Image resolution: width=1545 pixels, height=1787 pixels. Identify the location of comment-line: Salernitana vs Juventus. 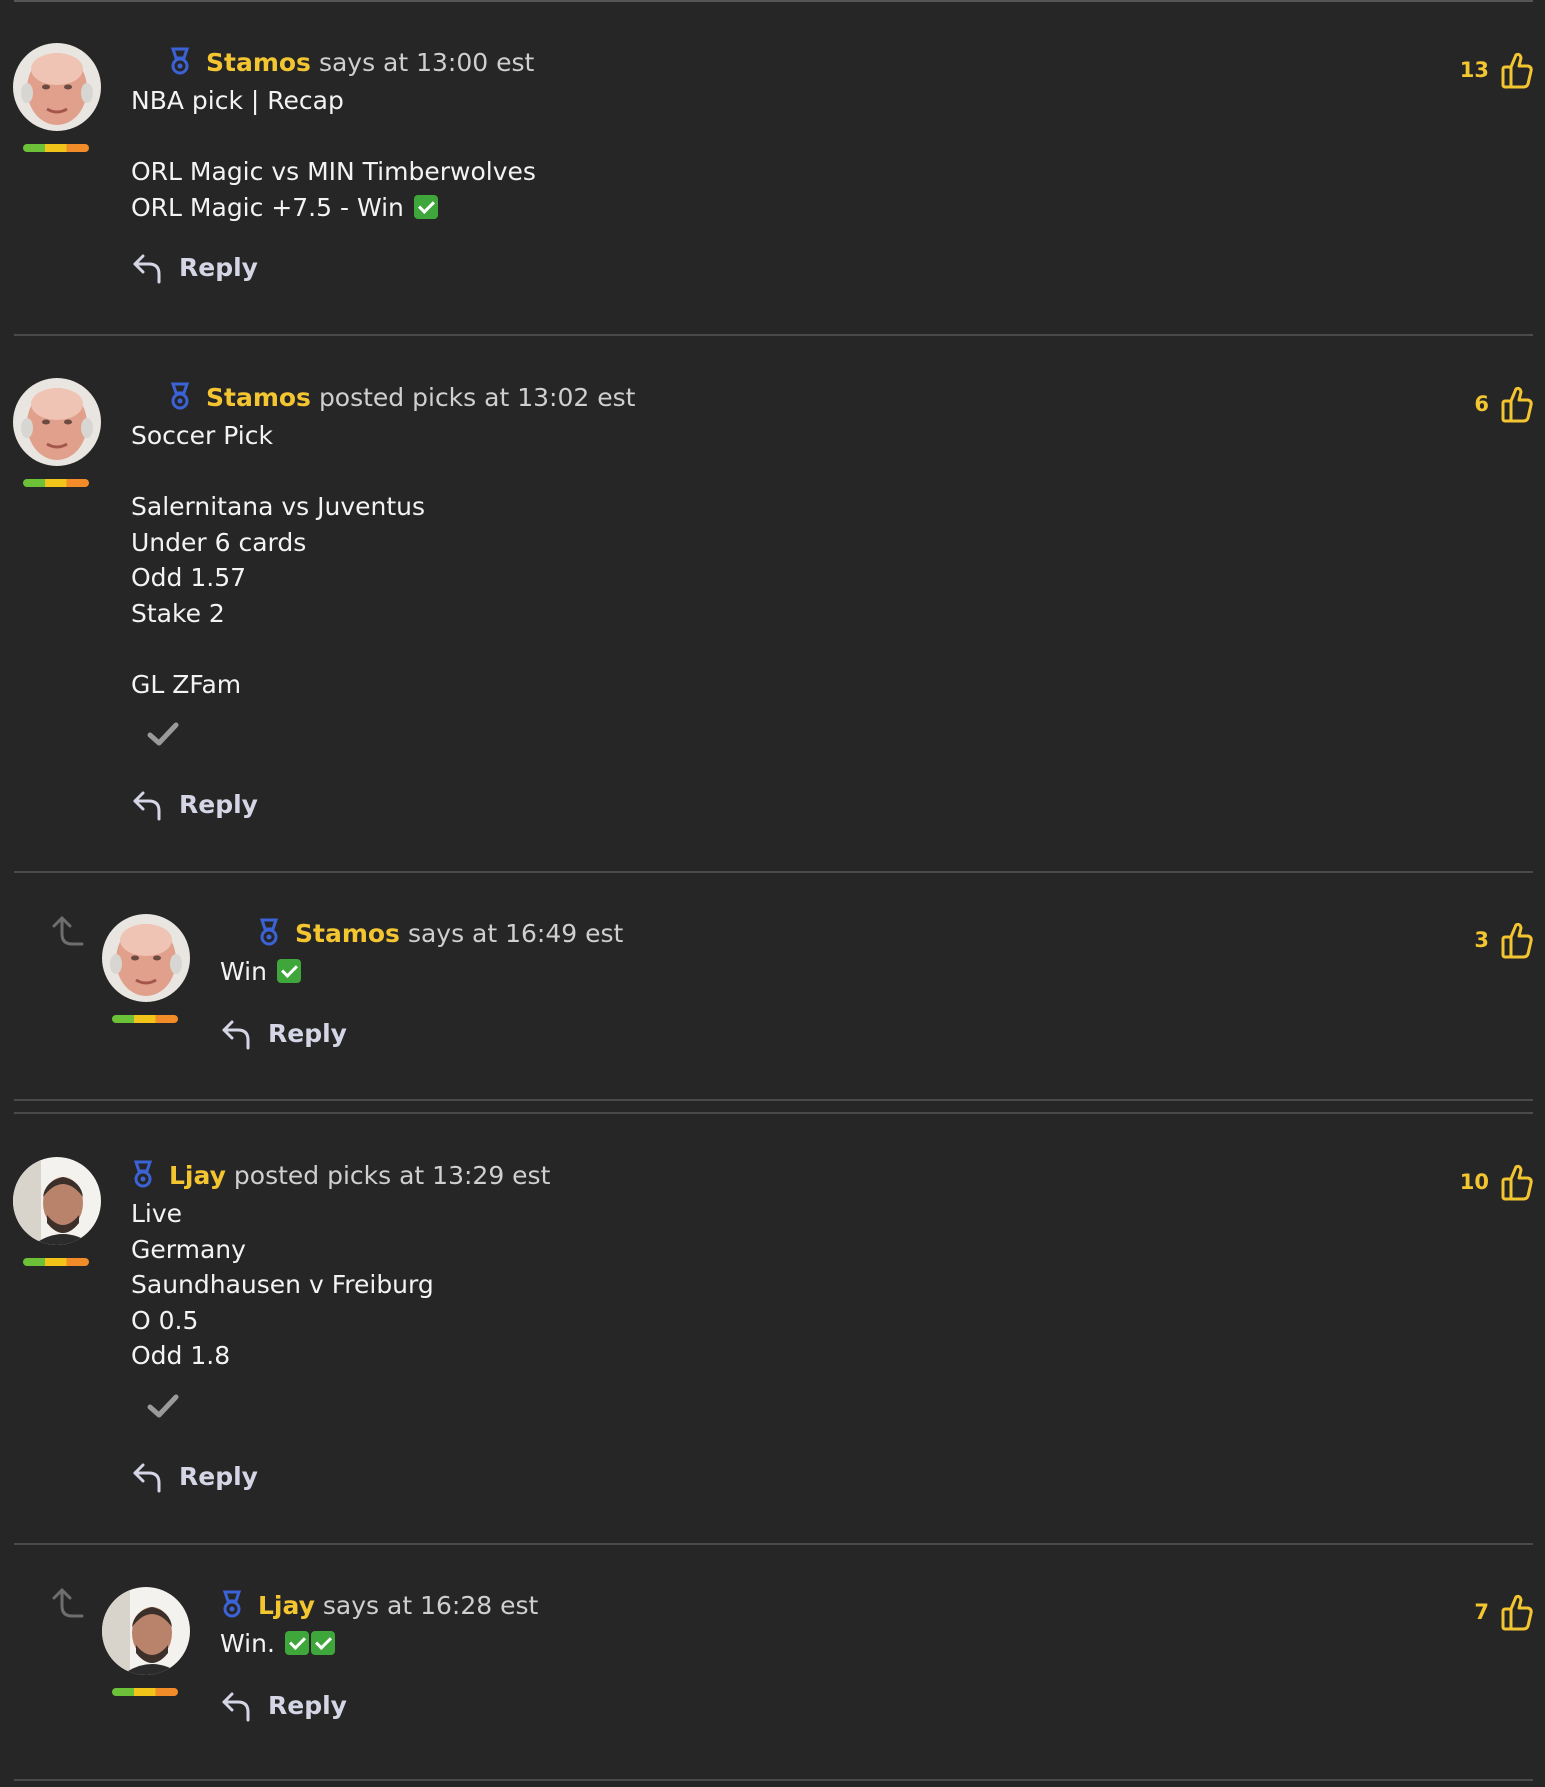
(278, 506).